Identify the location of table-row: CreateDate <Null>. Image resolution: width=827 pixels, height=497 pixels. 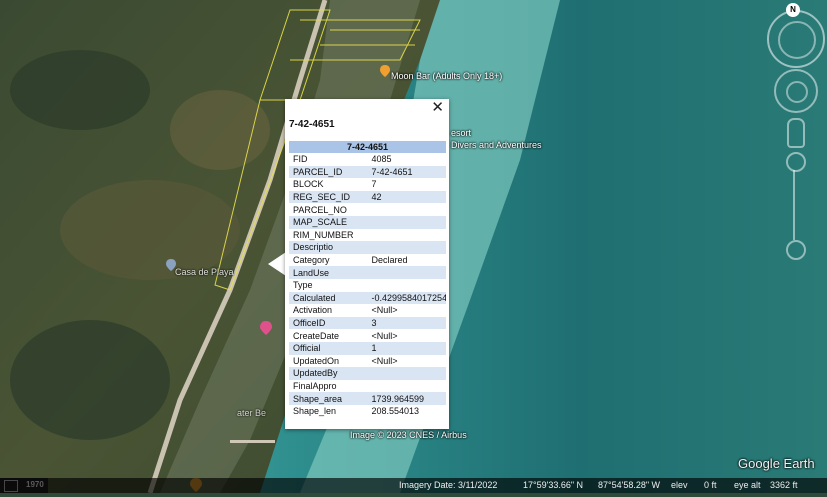
(367, 335).